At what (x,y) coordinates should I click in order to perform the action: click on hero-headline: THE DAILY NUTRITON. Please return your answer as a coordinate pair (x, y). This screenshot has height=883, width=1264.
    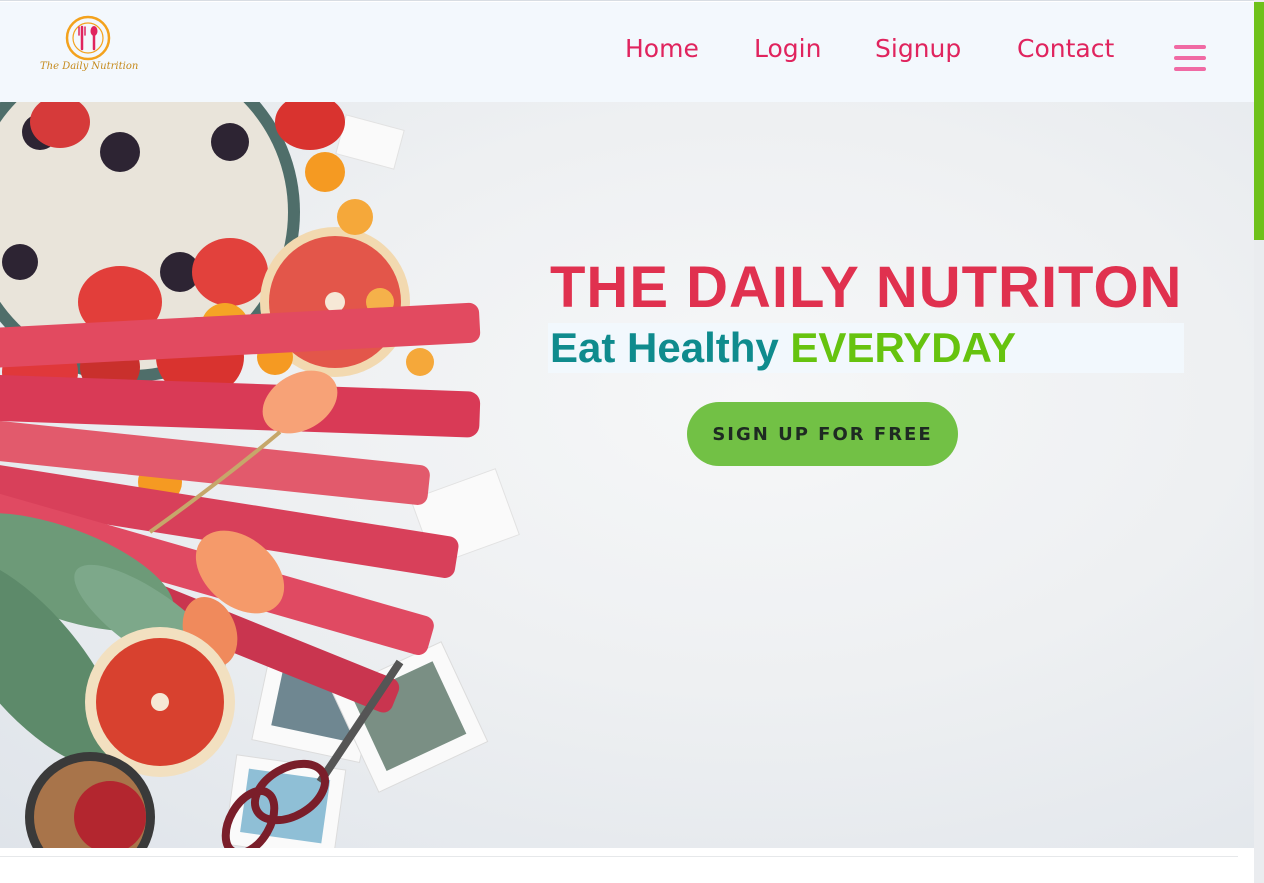
    Looking at the image, I should click on (866, 287).